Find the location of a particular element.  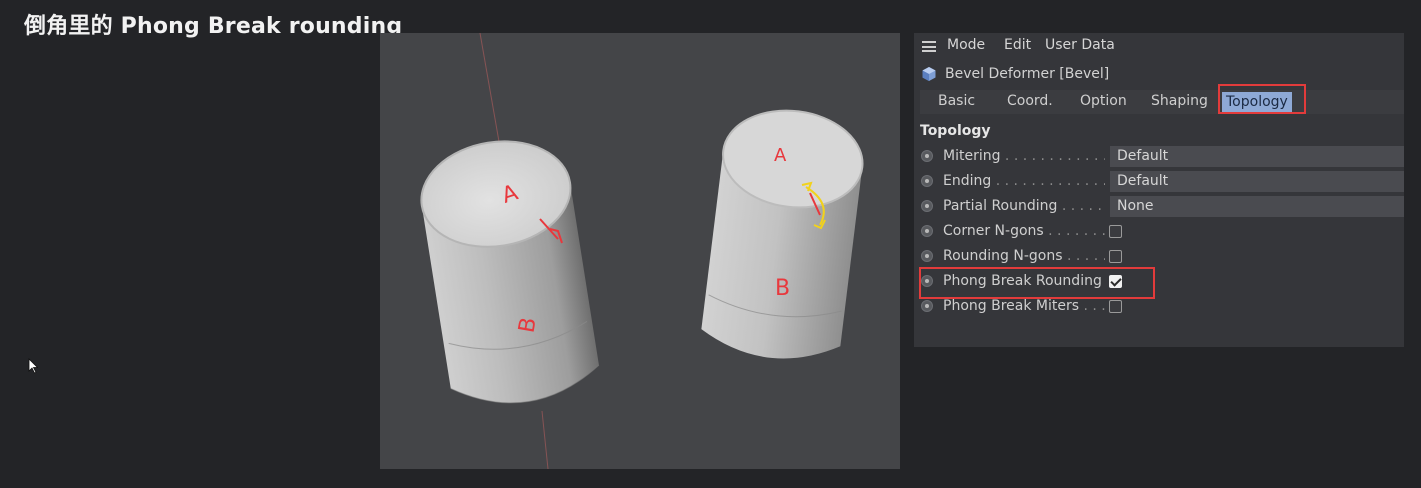

y-axis-line-lower is located at coordinates (545, 439).